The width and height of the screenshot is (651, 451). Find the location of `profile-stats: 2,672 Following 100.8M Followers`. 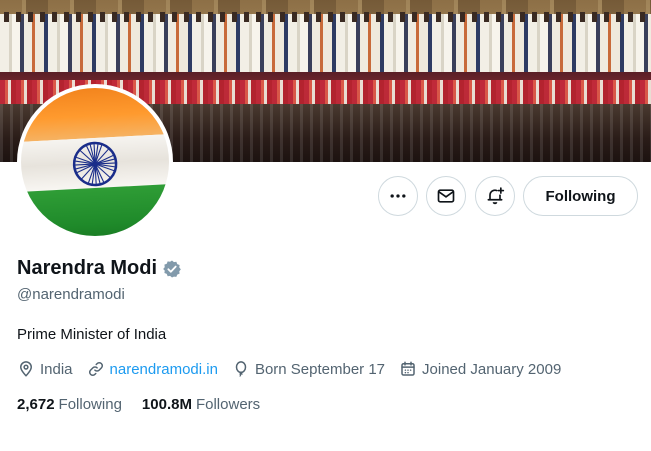

profile-stats: 2,672 Following 100.8M Followers is located at coordinates (148, 404).